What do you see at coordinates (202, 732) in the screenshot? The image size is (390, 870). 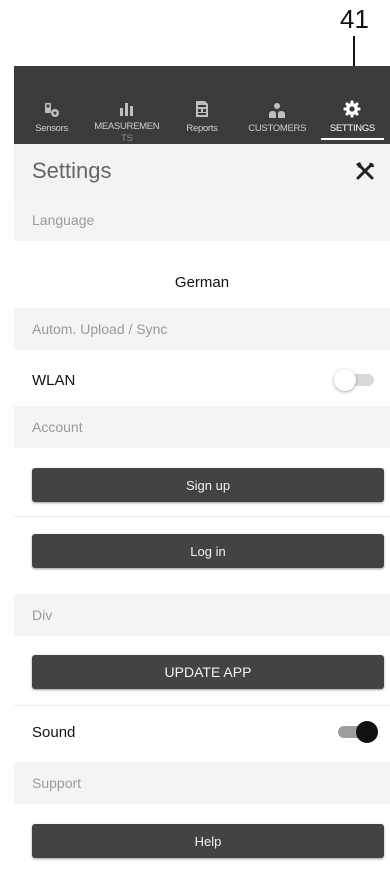 I see `sound-row: Sound` at bounding box center [202, 732].